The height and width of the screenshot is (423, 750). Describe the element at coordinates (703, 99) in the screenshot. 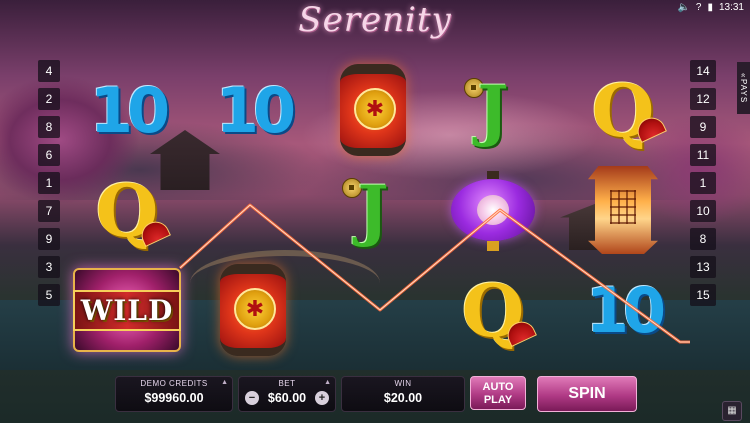

I see `payline-marker: 12` at that location.